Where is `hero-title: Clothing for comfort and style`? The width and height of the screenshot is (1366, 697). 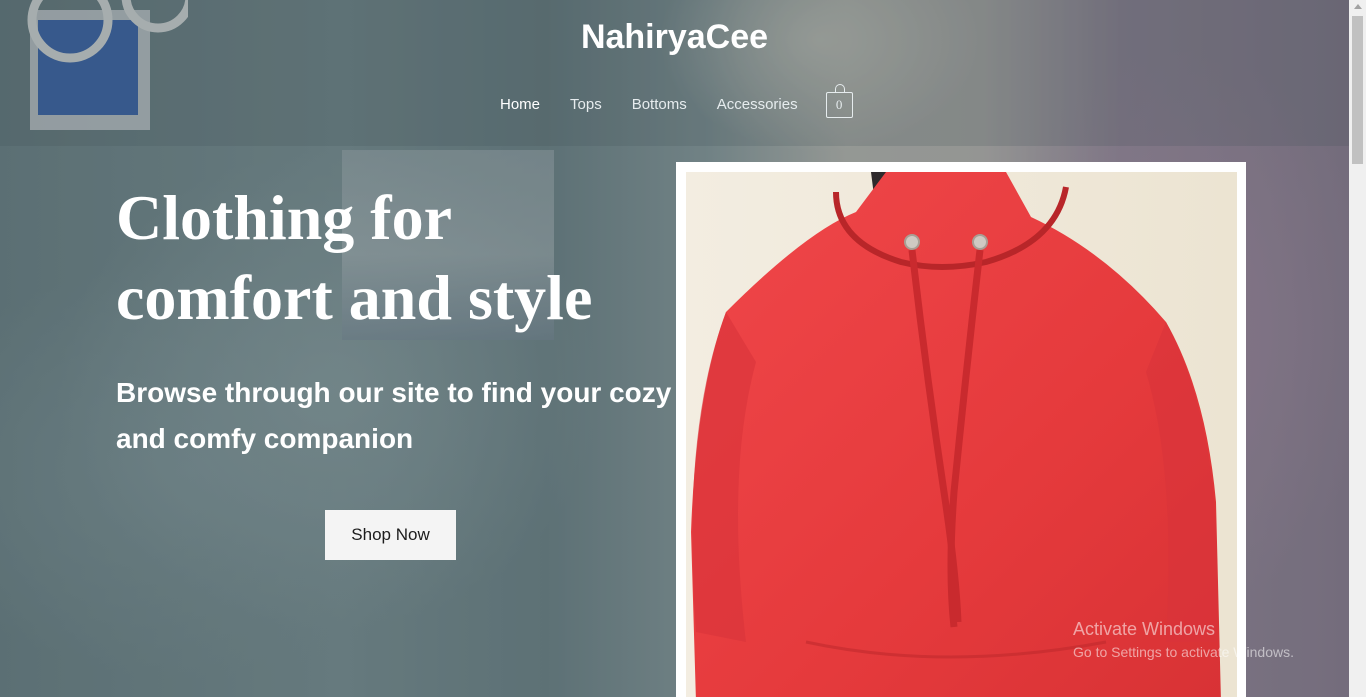
hero-title: Clothing for comfort and style is located at coordinates (396, 258).